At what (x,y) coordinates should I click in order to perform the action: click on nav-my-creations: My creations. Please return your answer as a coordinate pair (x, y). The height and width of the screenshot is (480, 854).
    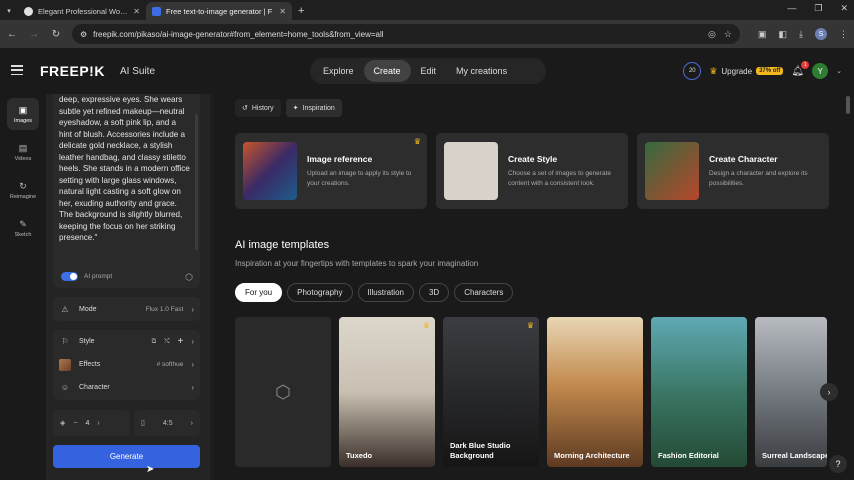
    Looking at the image, I should click on (481, 71).